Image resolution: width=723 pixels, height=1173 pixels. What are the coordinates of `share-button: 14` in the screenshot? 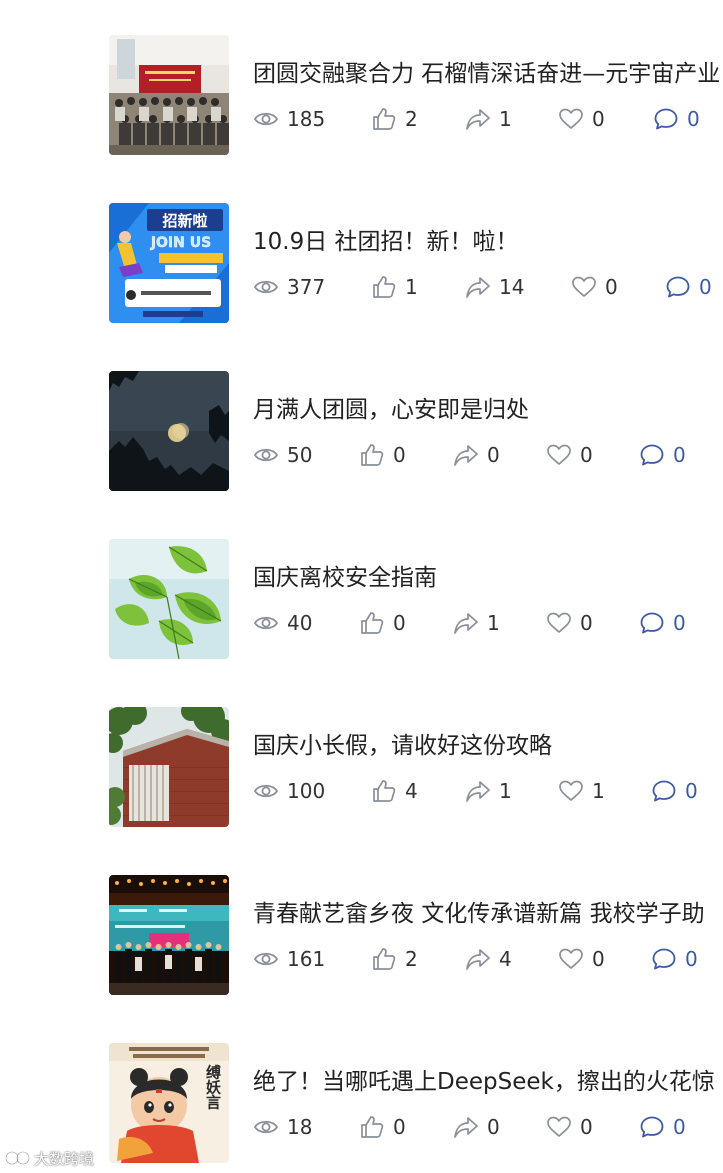 It's located at (494, 287).